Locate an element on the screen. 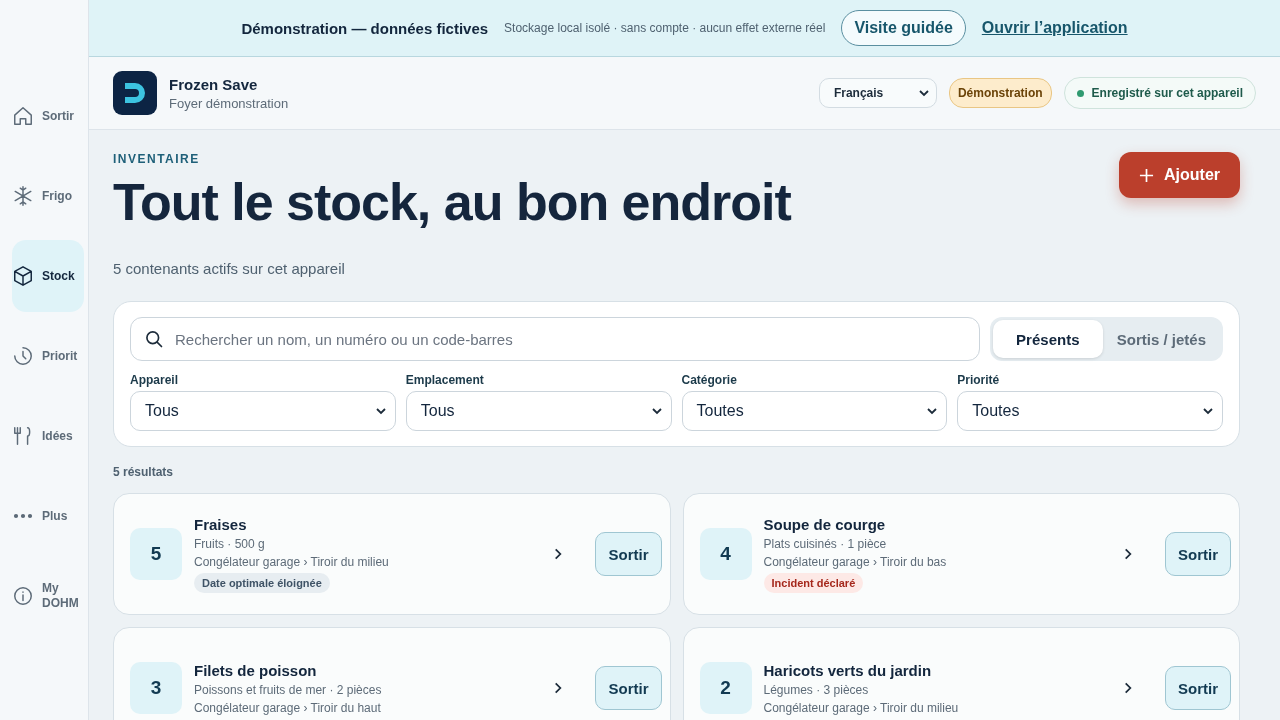 This screenshot has width=1280, height=720. home-icon is located at coordinates (23, 116).